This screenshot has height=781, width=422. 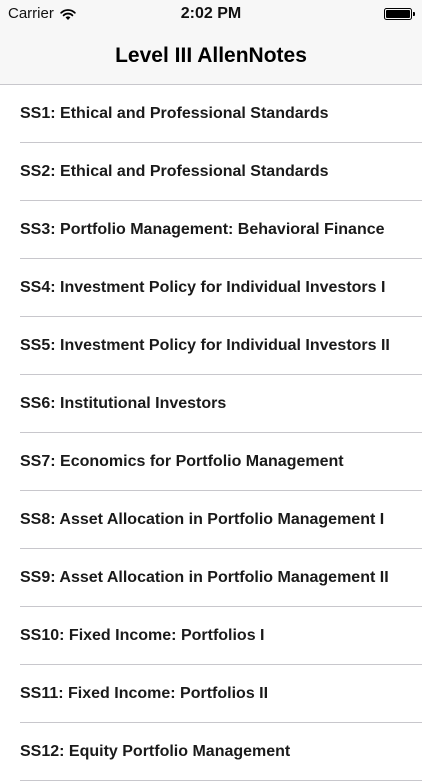 What do you see at coordinates (155, 751) in the screenshot?
I see `list-item-label: SS12: Equity Portfolio Management` at bounding box center [155, 751].